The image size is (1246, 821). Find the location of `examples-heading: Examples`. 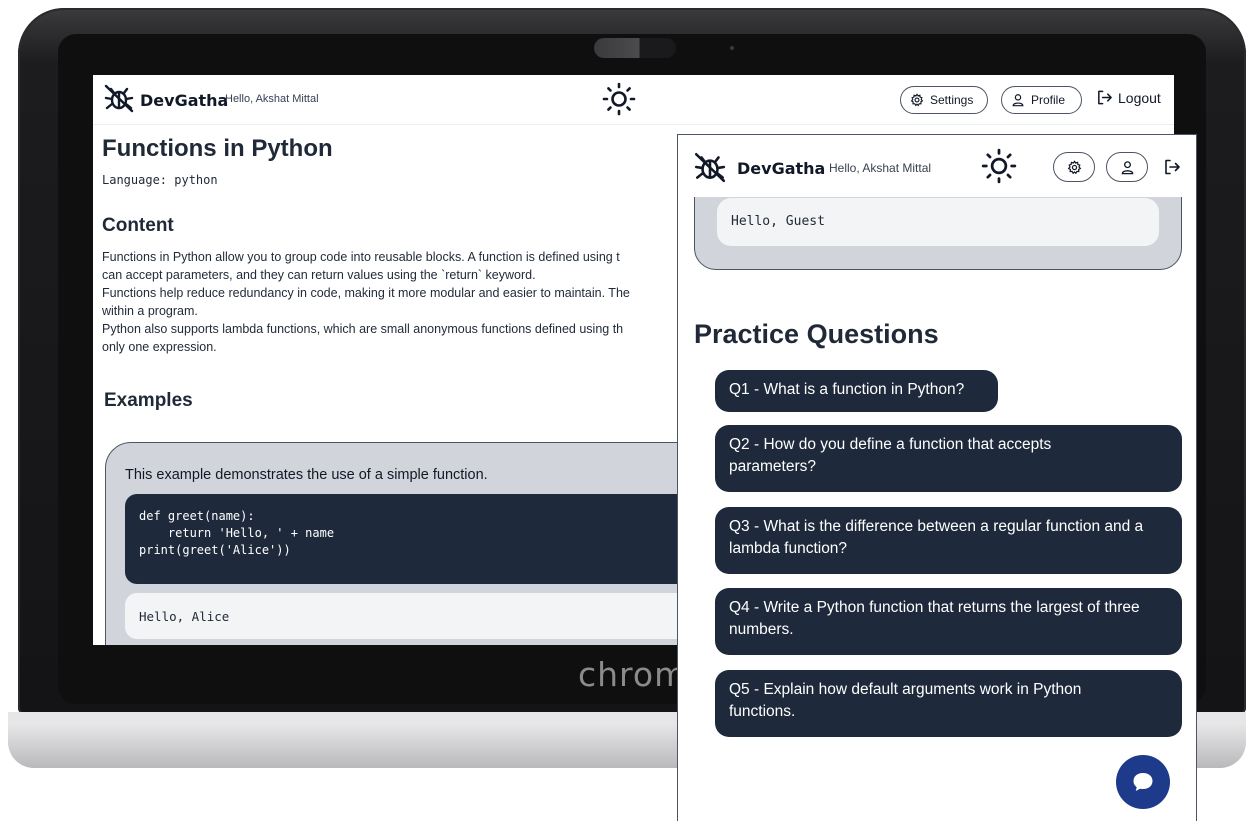

examples-heading: Examples is located at coordinates (148, 400).